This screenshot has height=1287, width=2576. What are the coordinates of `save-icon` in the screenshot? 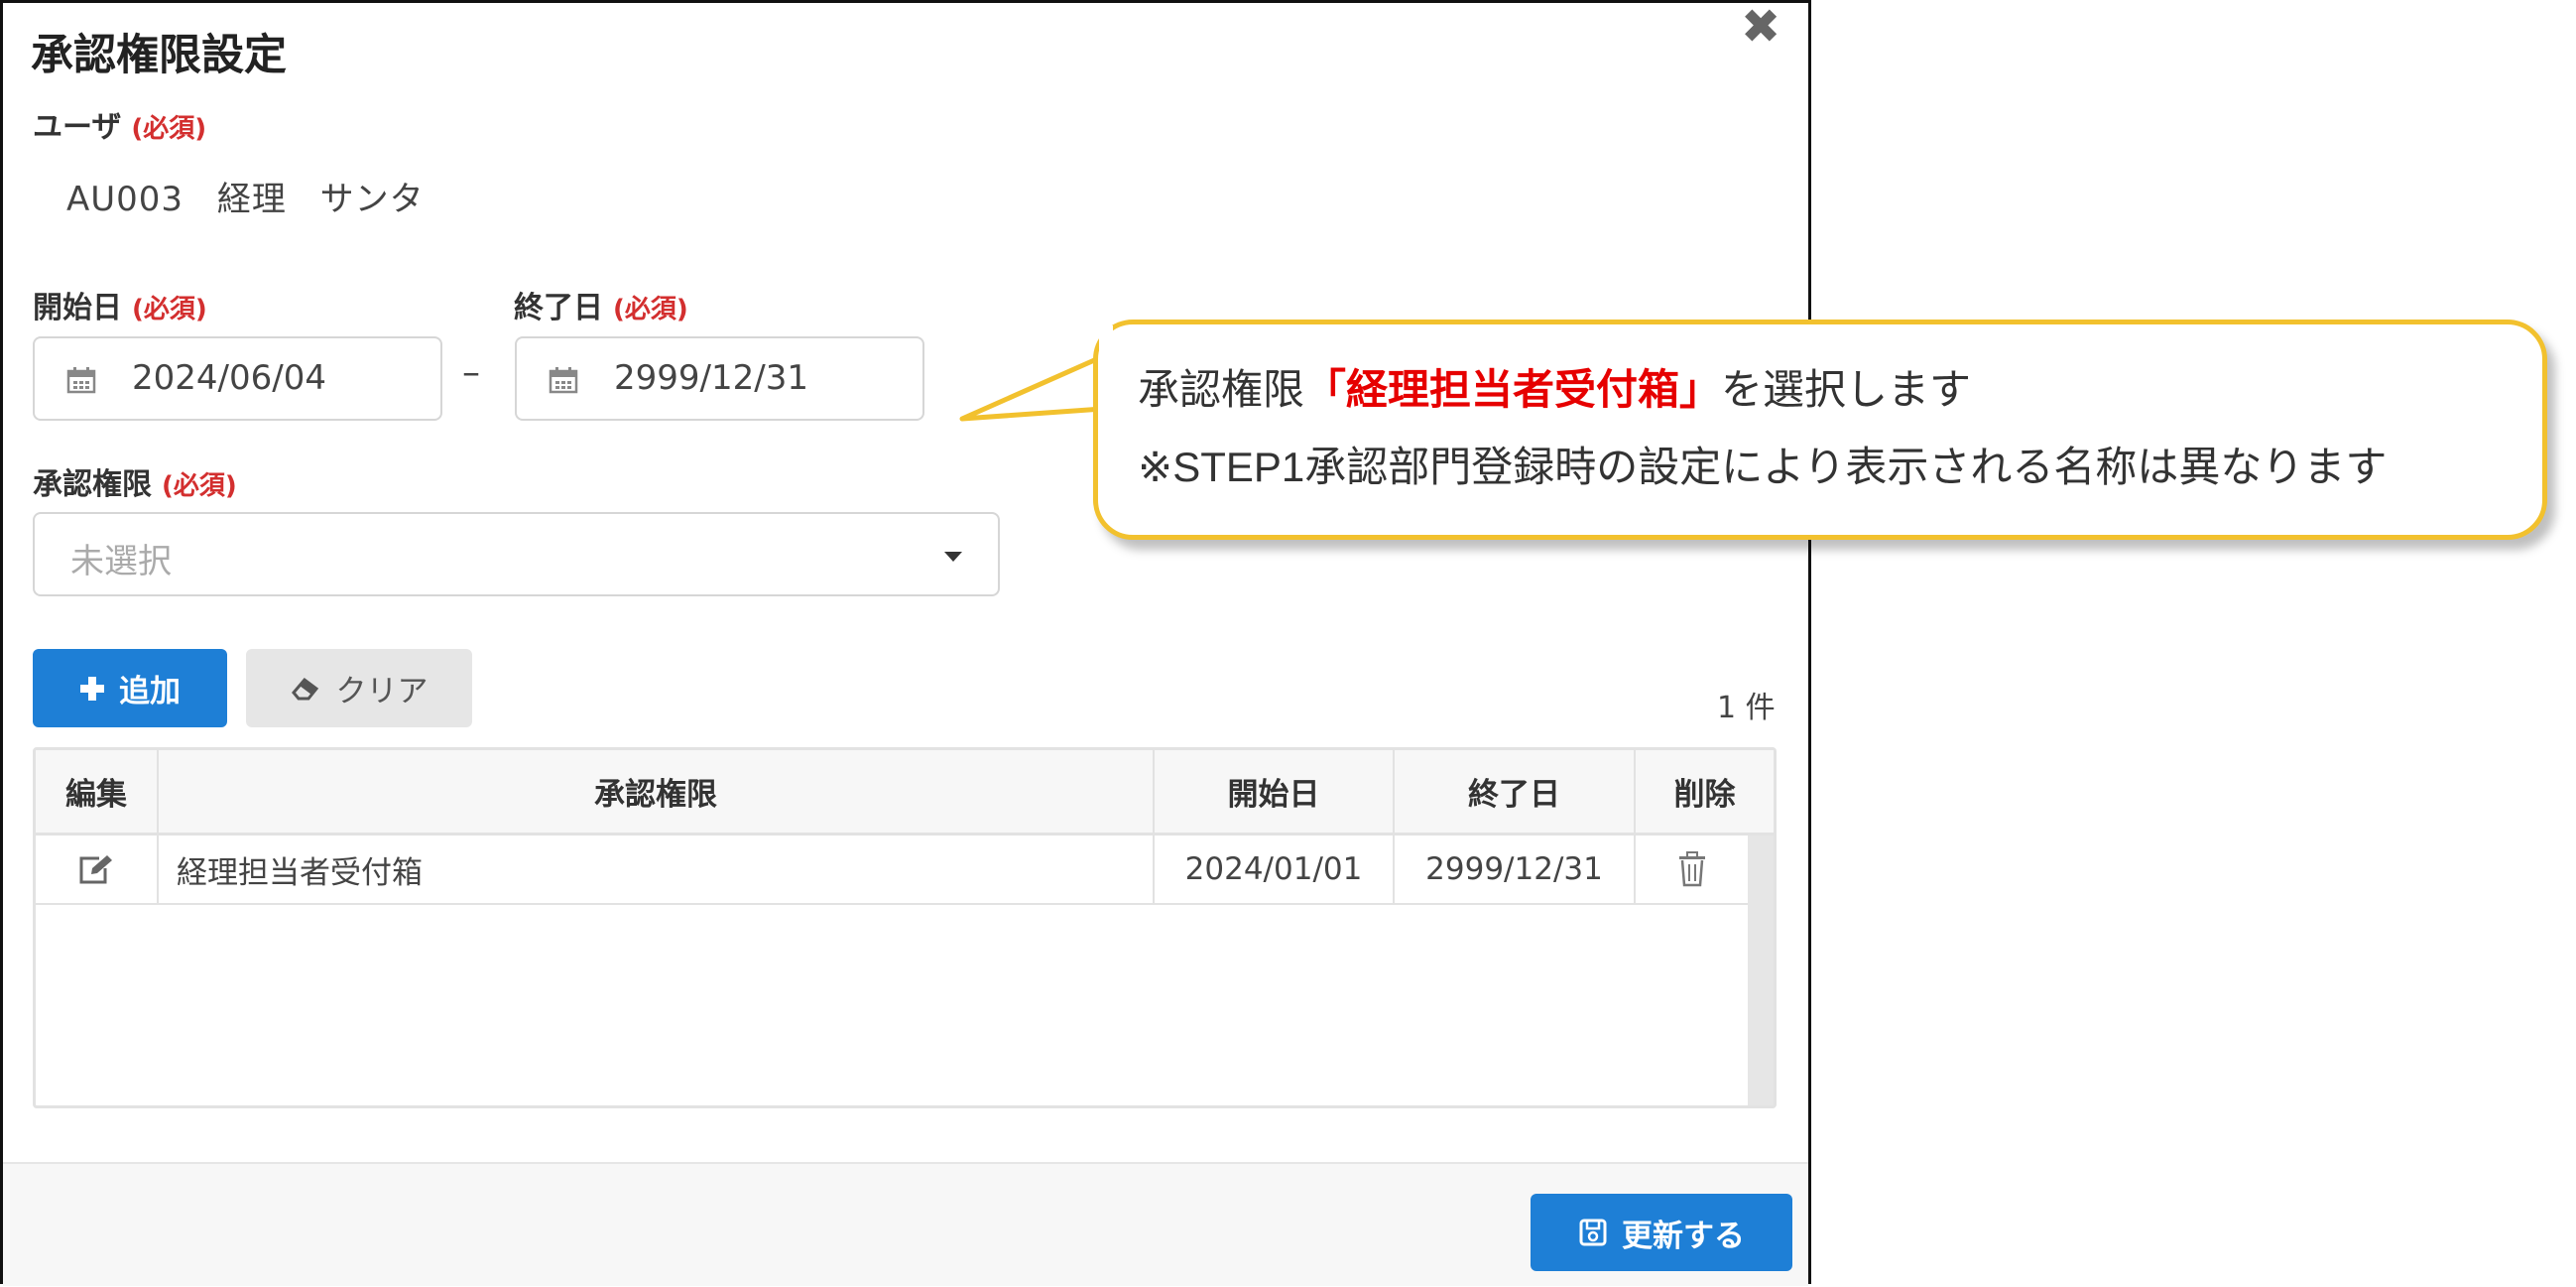 It's located at (1593, 1232).